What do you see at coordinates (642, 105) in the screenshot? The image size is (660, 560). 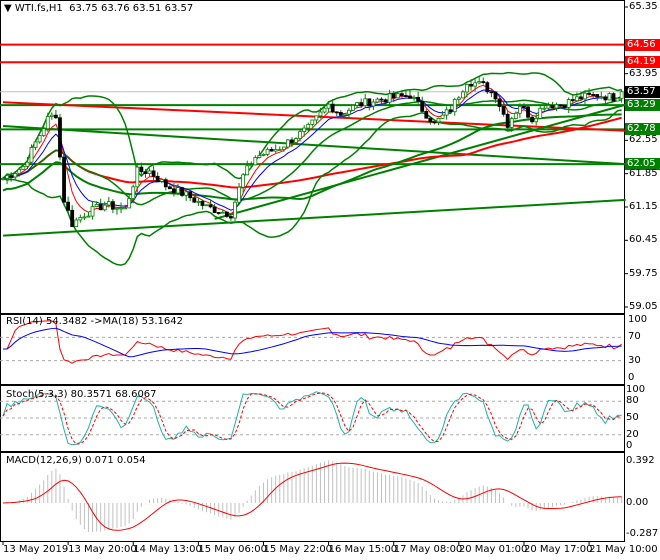 I see `level-tag: 63.29` at bounding box center [642, 105].